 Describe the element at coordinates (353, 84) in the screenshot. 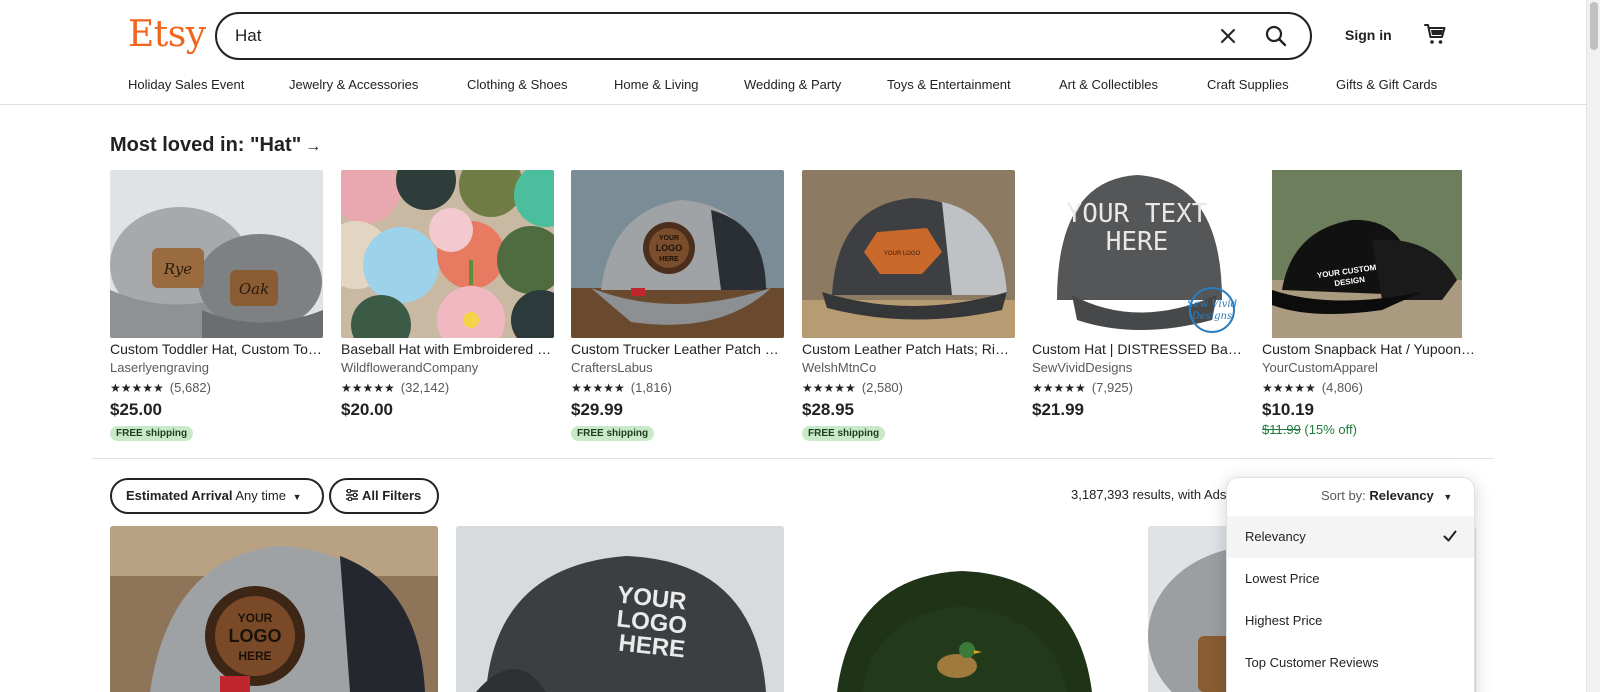

I see `nav-item-jewelry: Jewelry & Accessories` at that location.